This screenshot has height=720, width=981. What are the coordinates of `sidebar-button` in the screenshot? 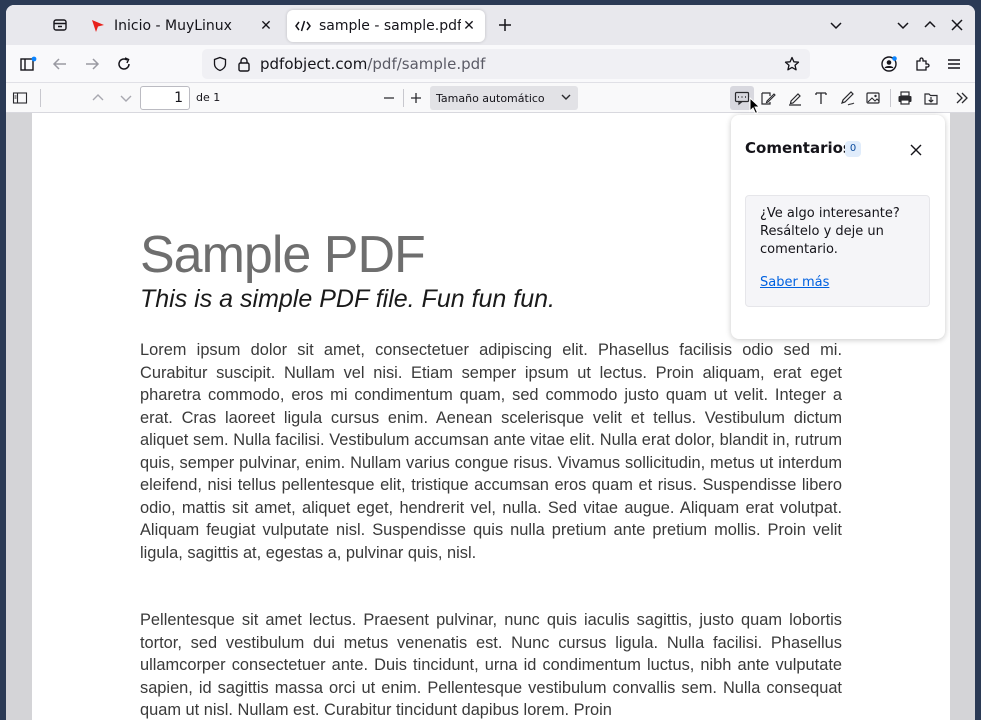 It's located at (28, 64).